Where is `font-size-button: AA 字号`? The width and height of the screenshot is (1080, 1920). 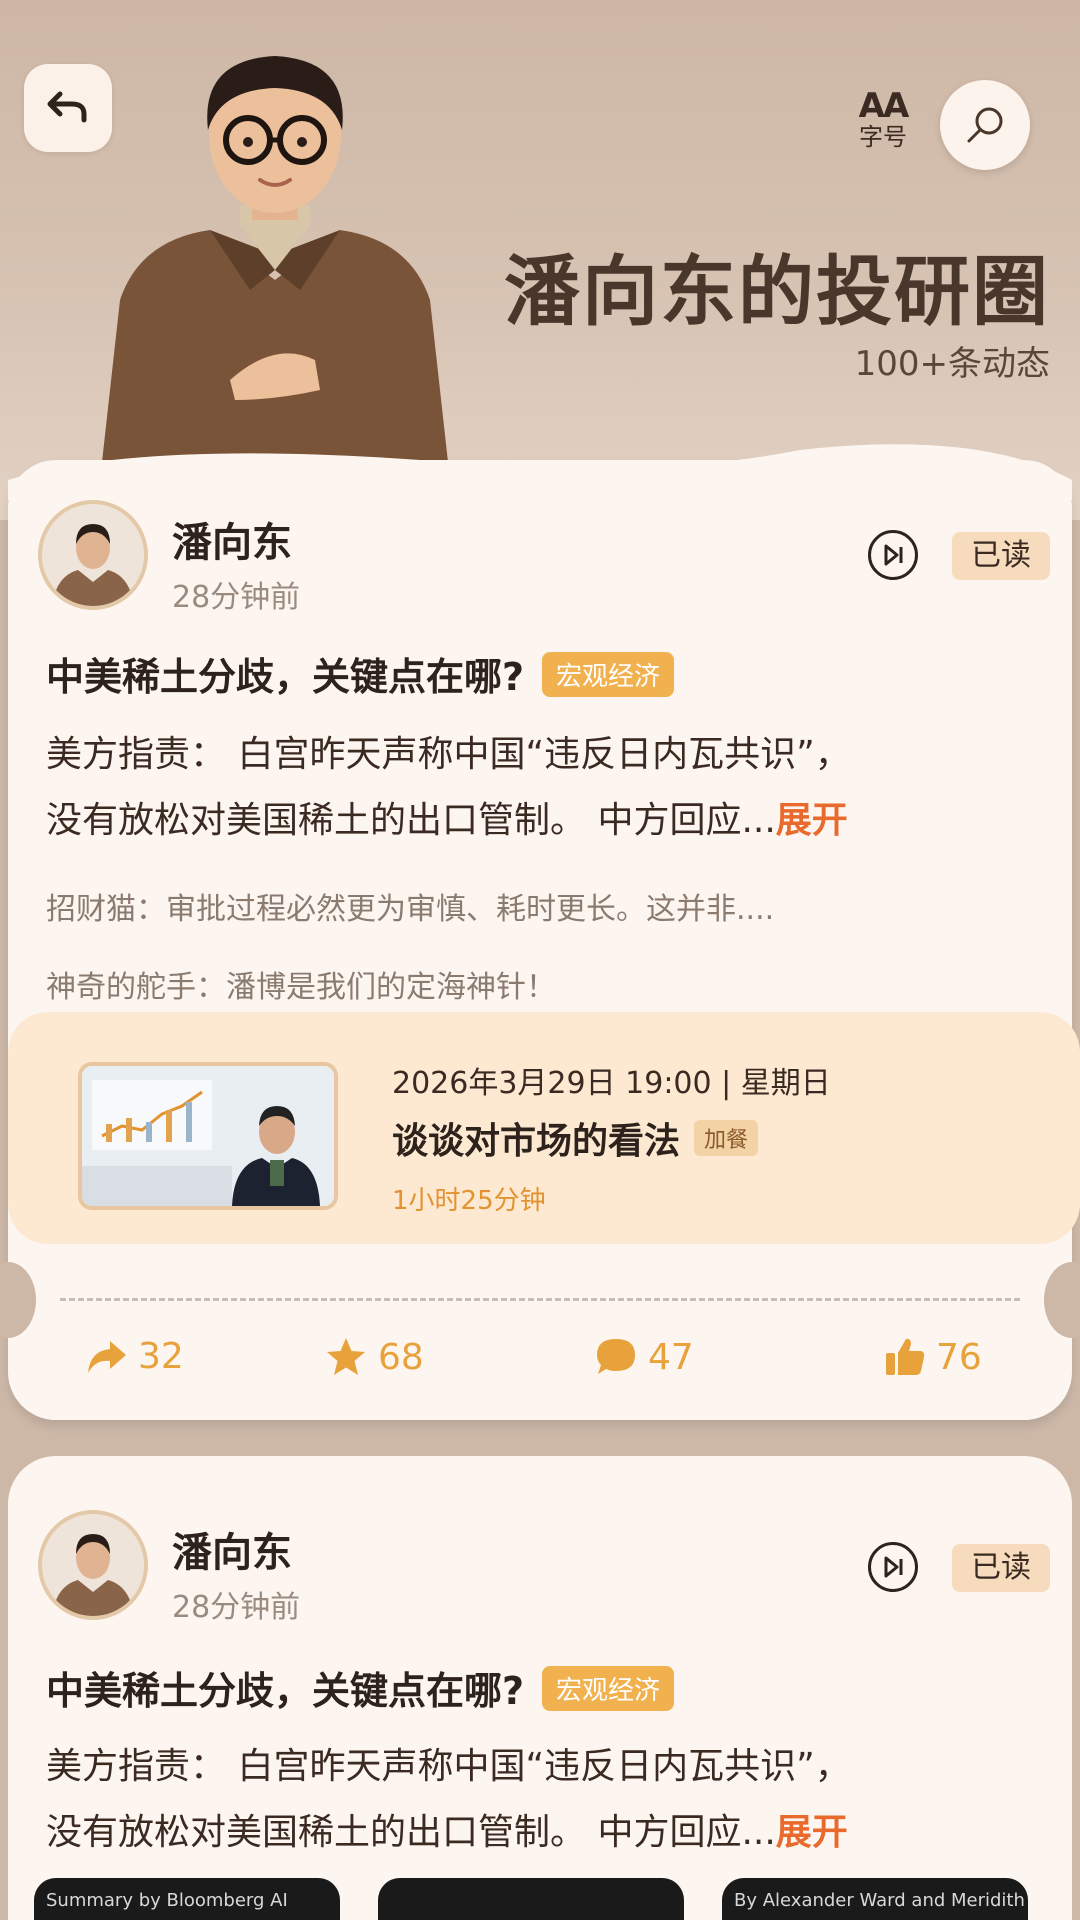 font-size-button: AA 字号 is located at coordinates (883, 123).